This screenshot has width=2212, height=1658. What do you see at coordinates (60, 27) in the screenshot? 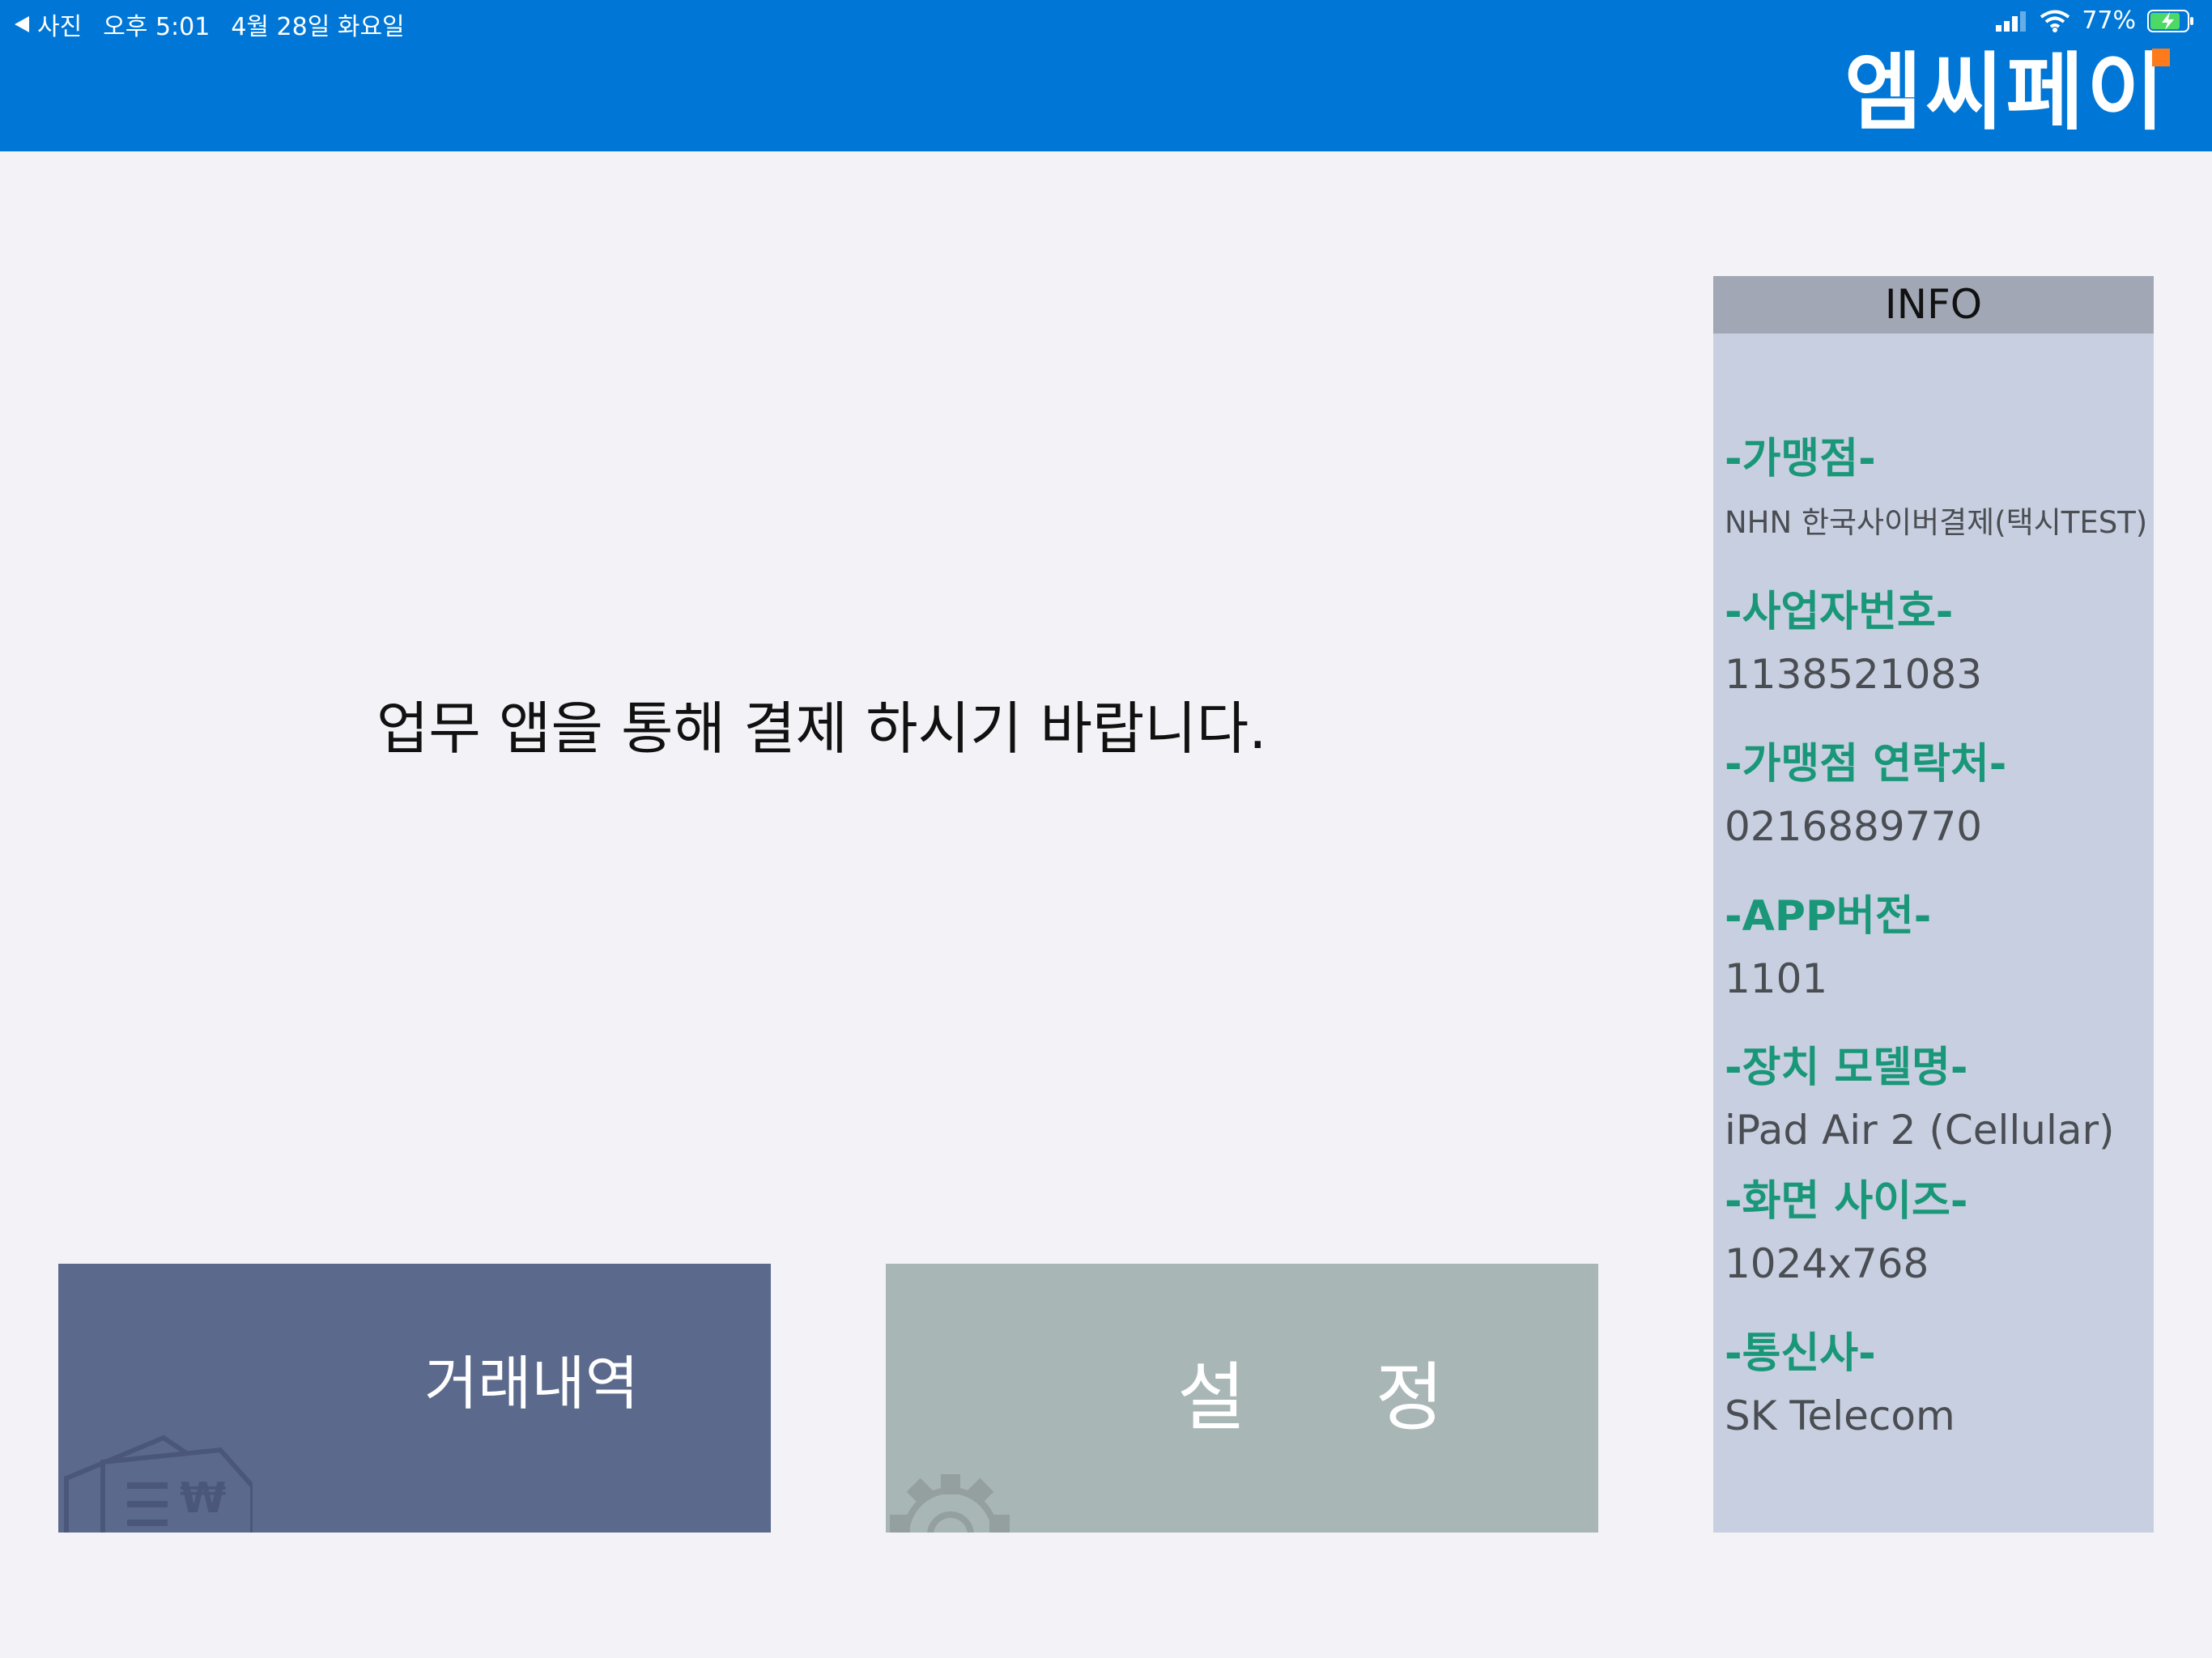
I see `back-app-label: 사진` at bounding box center [60, 27].